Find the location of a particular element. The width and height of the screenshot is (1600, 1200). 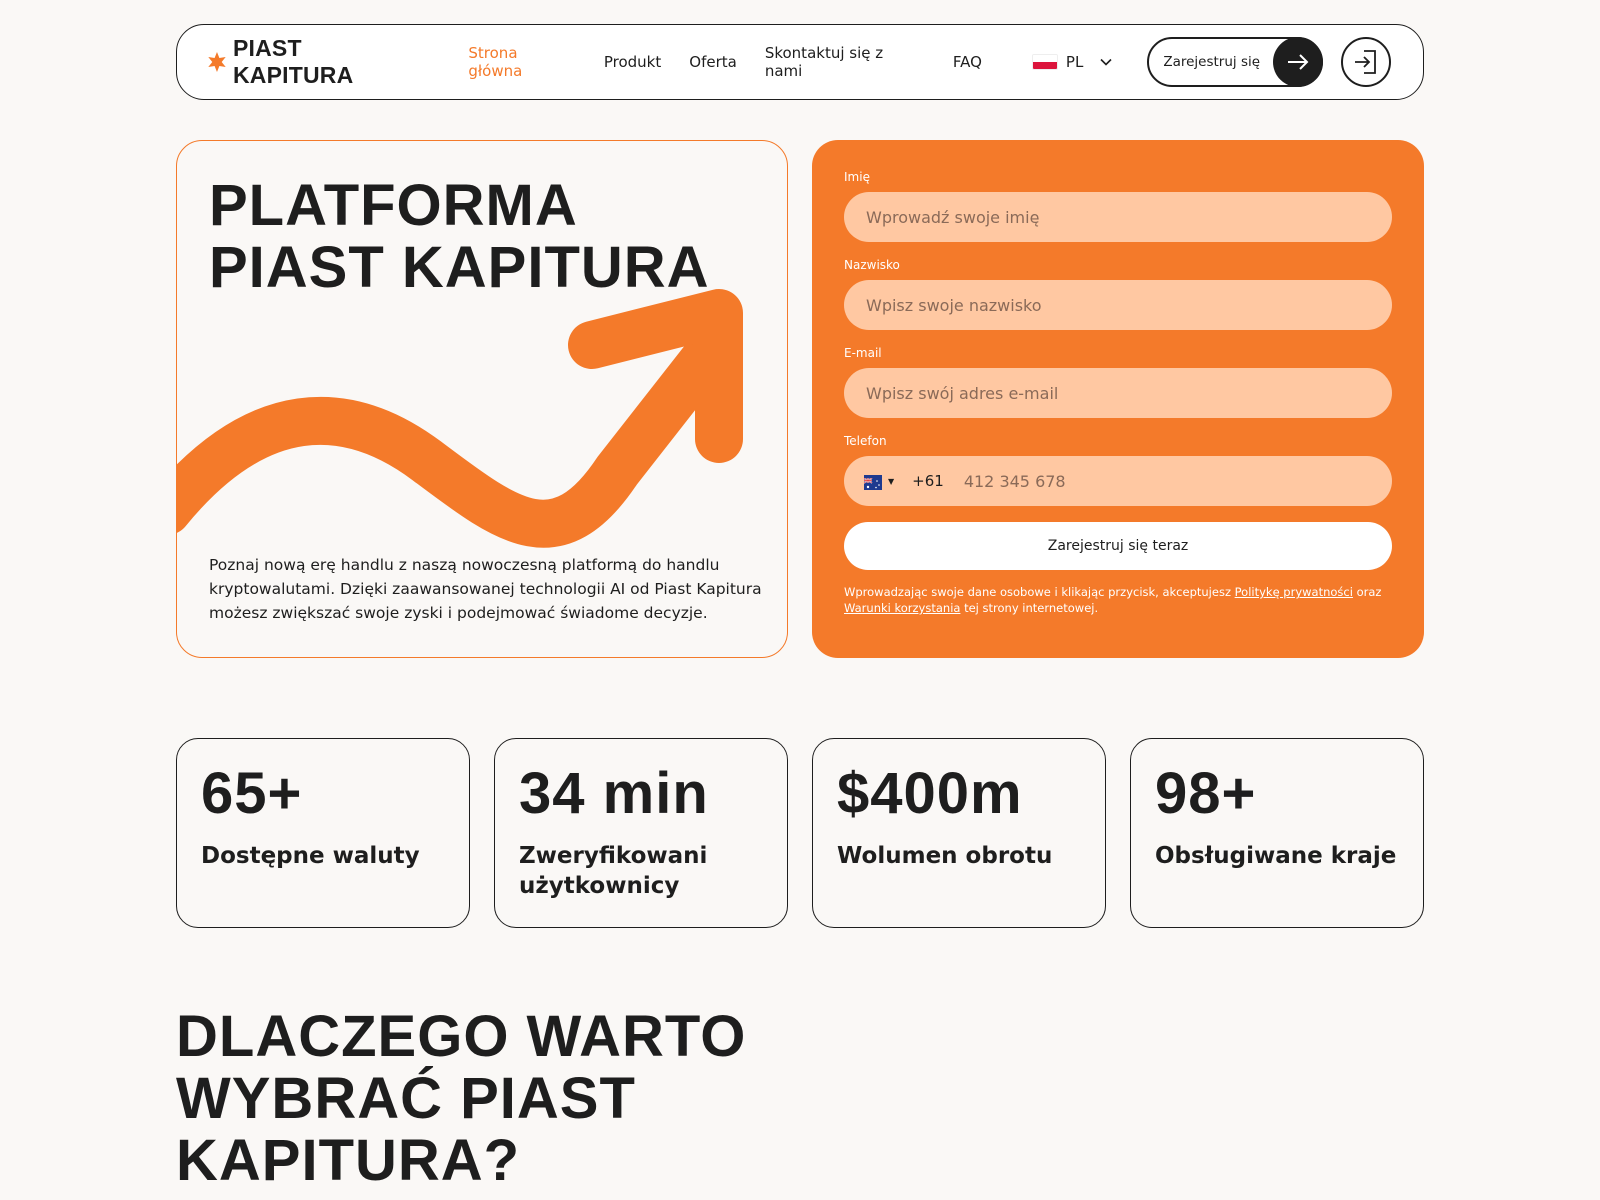

register-button: Zarejestruj się is located at coordinates (1235, 62).